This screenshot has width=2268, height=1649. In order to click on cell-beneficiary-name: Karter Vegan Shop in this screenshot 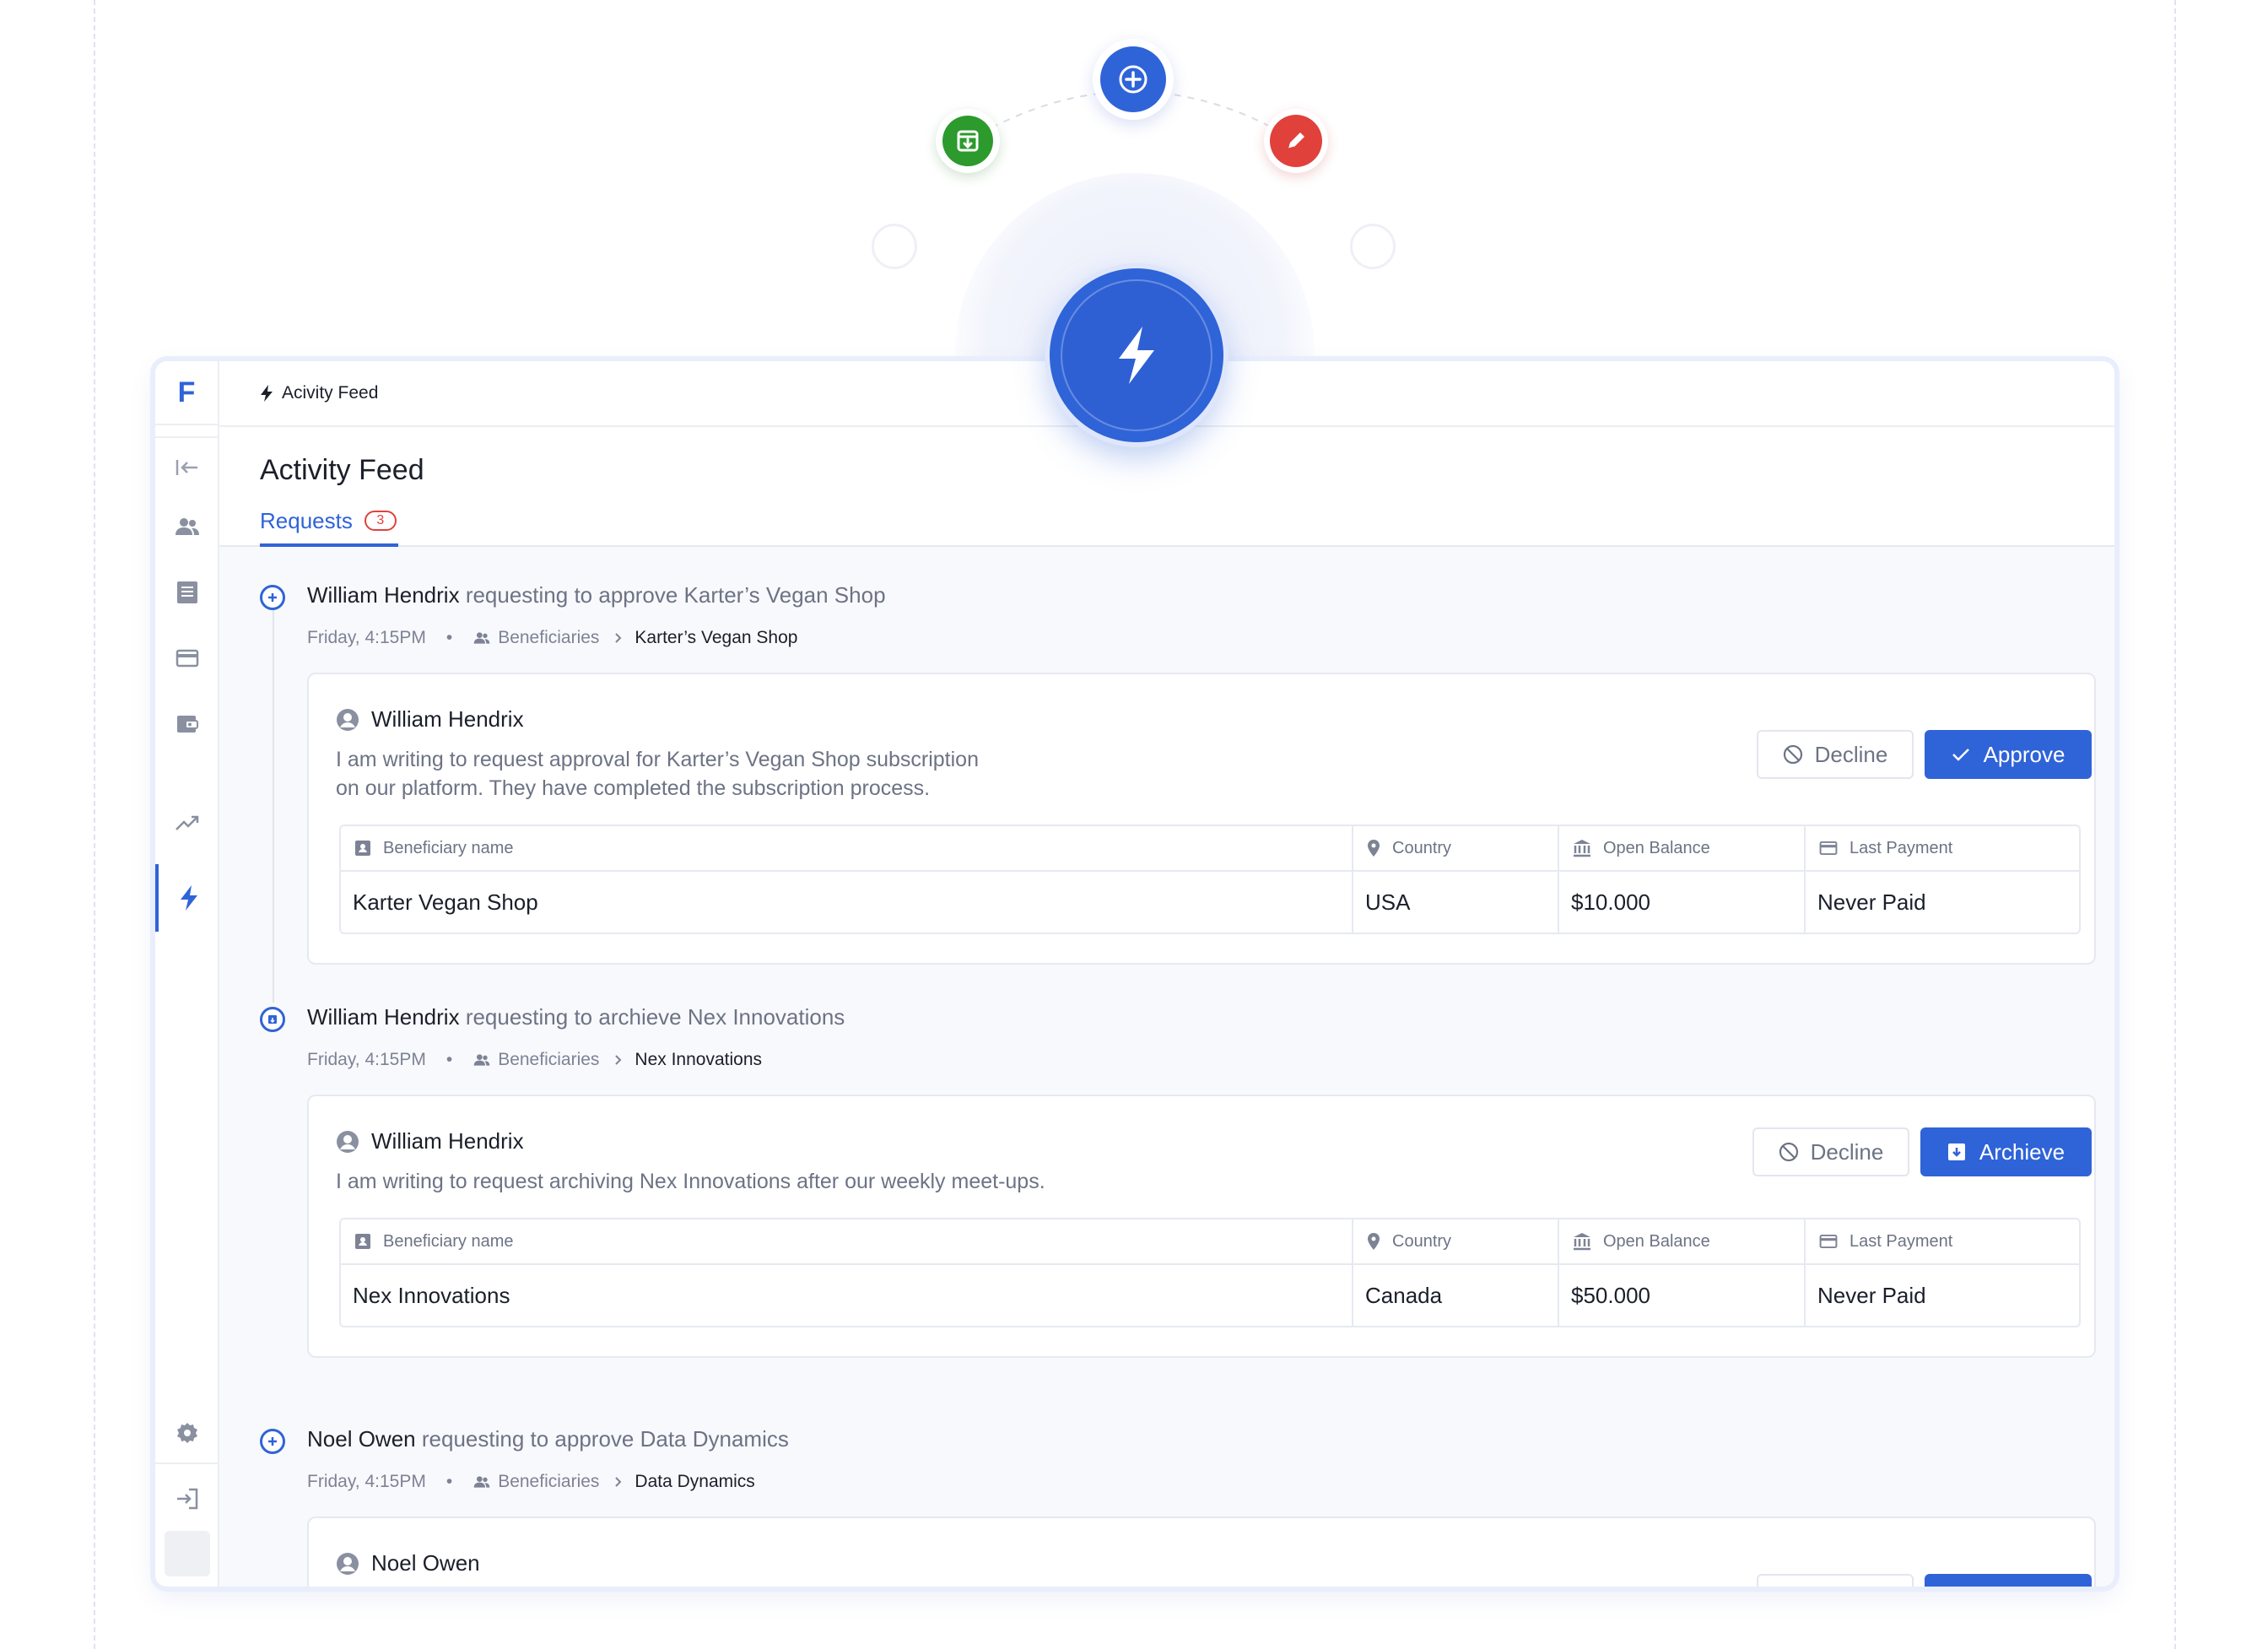, I will do `click(847, 902)`.